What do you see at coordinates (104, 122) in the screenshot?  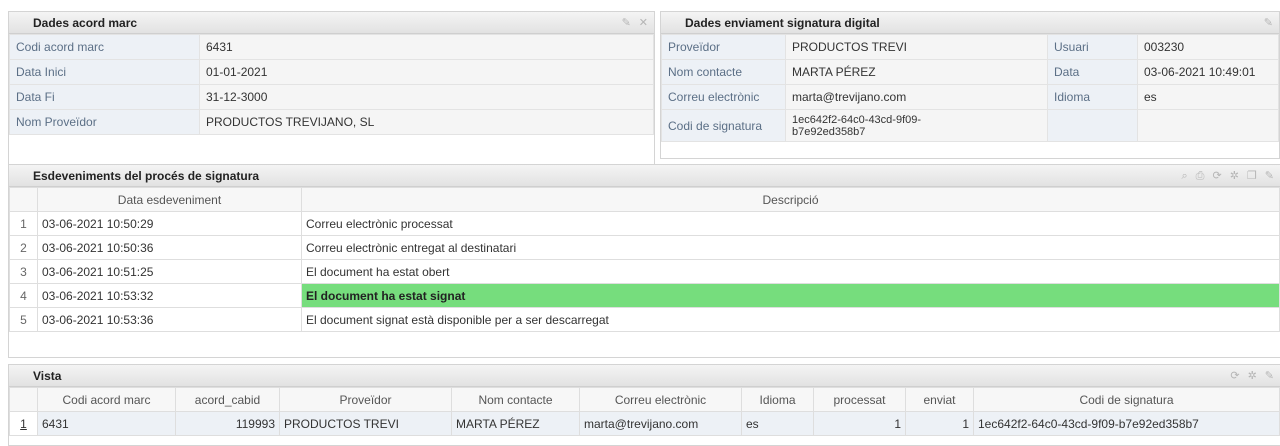 I see `field-label: Nom Proveïdor` at bounding box center [104, 122].